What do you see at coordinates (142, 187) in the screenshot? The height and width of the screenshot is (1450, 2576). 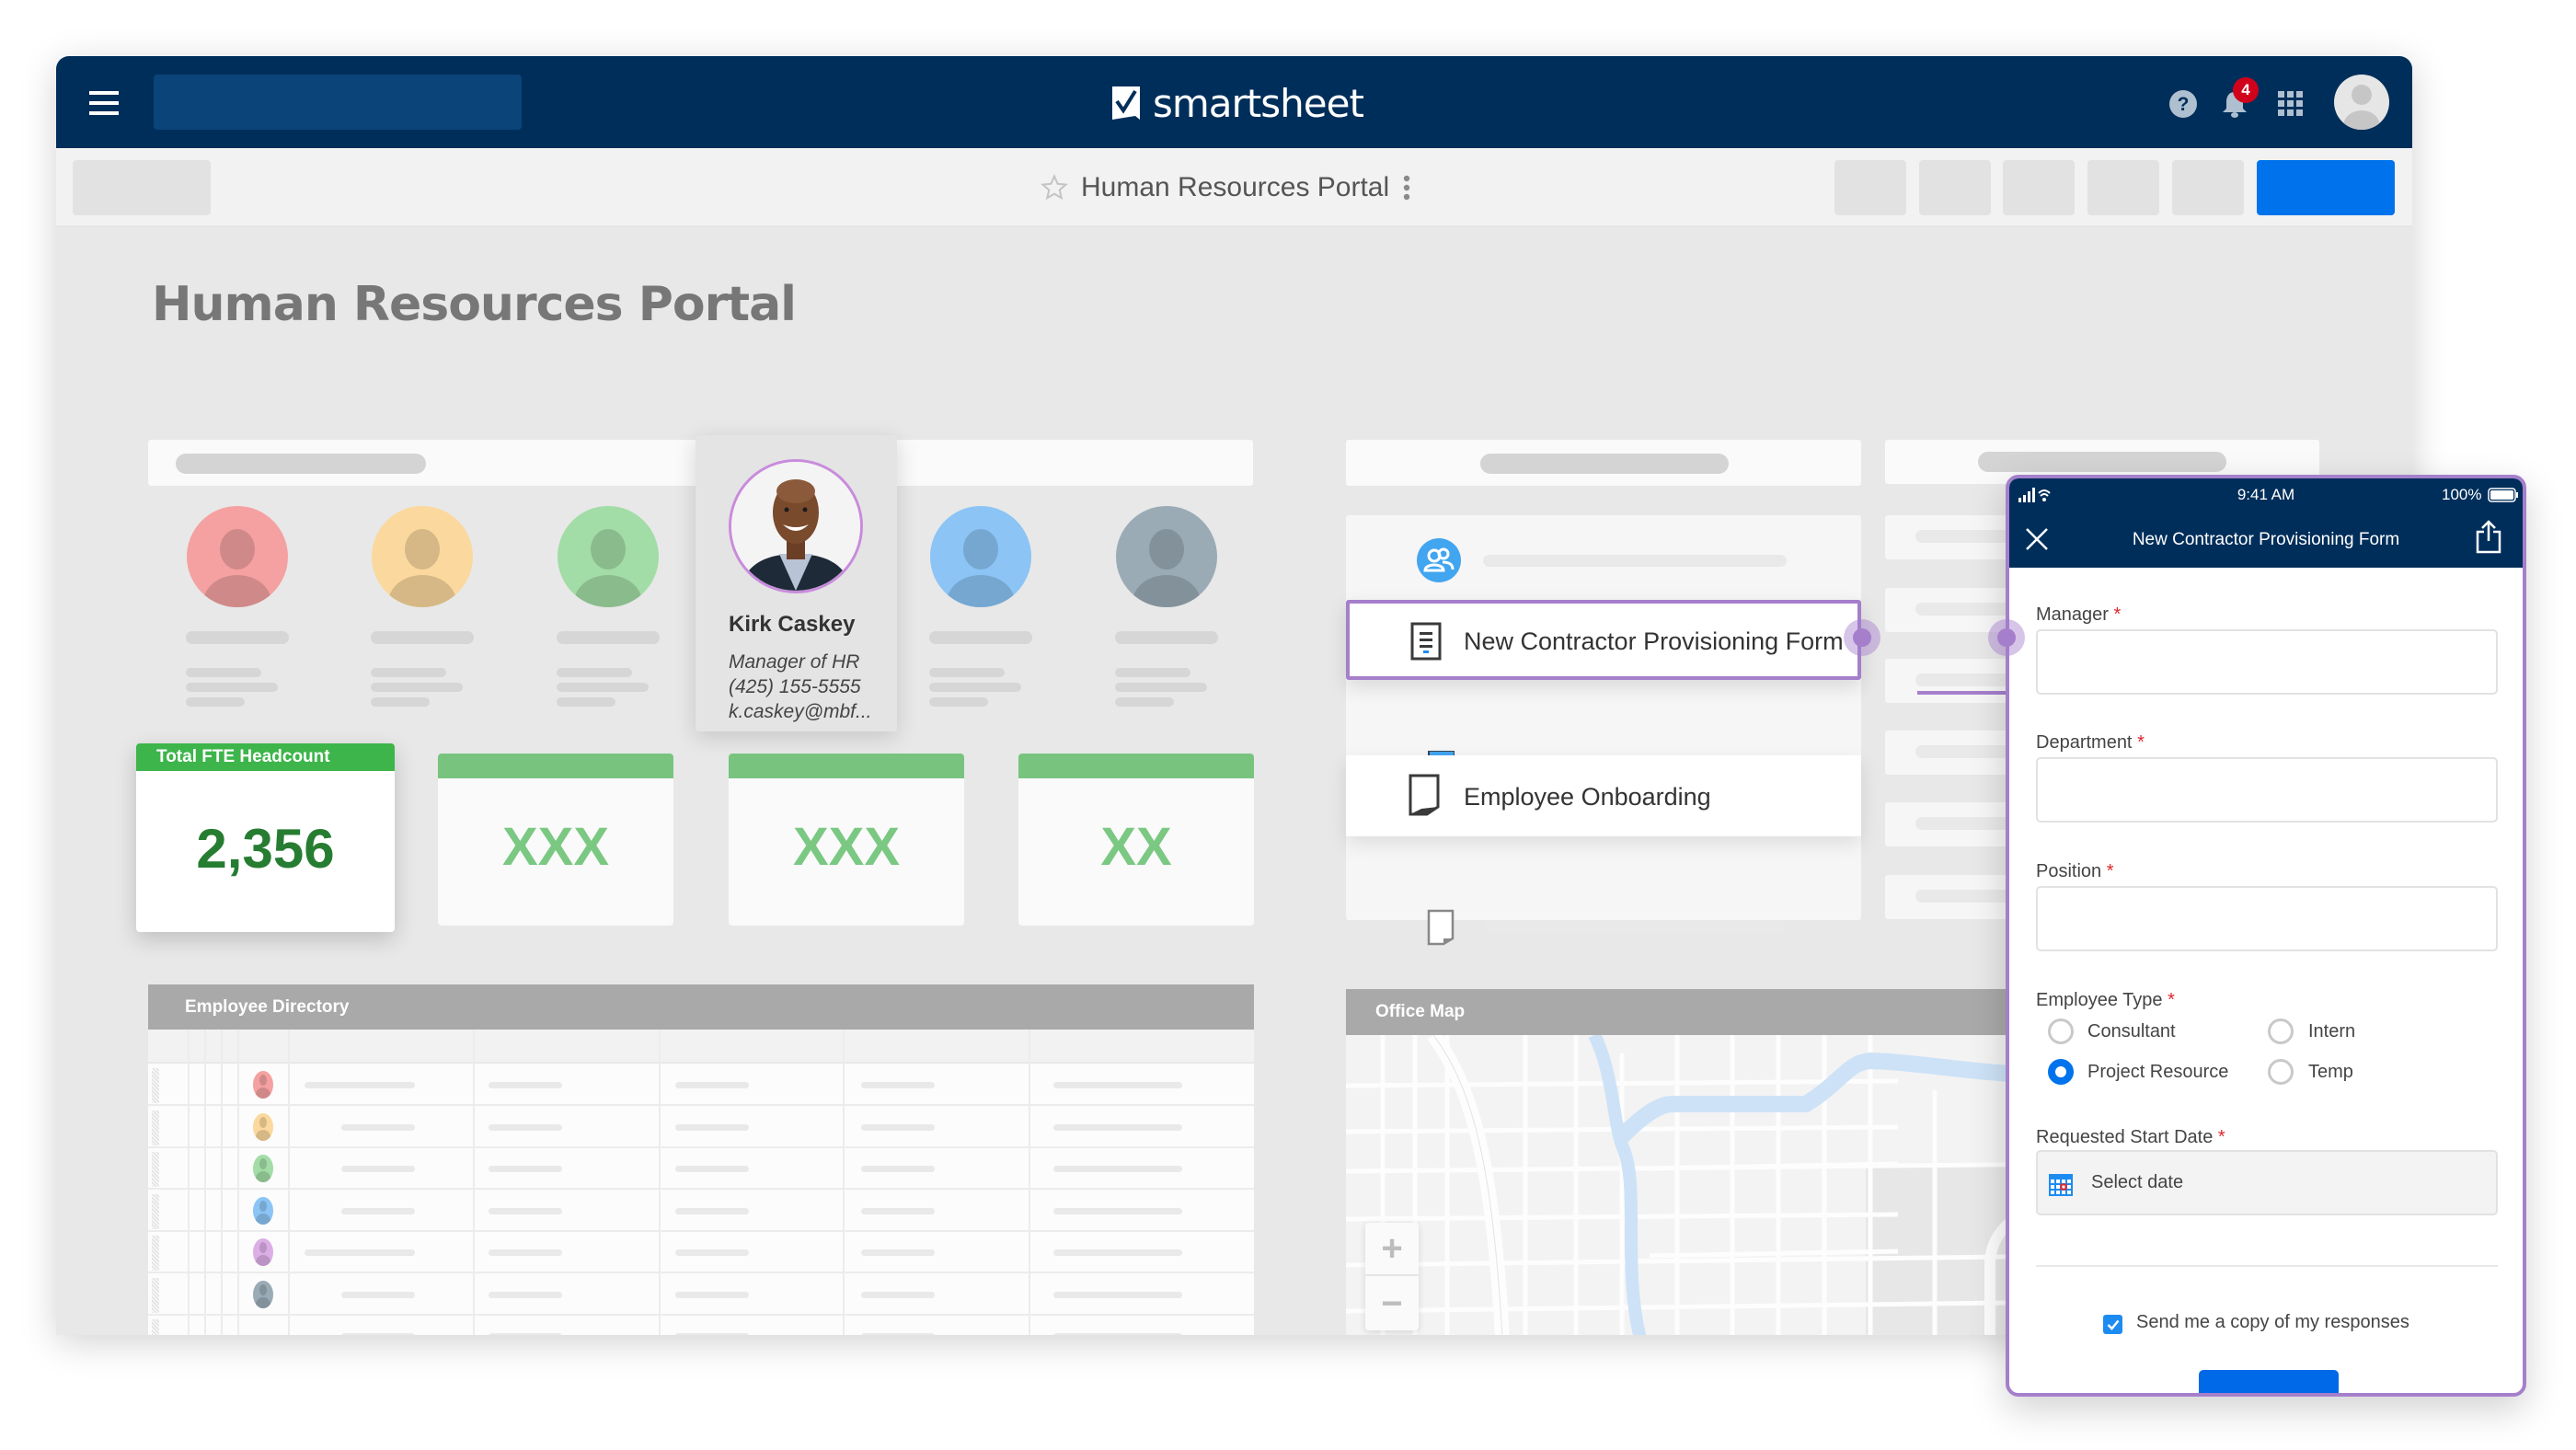 I see `toolbar-left-button` at bounding box center [142, 187].